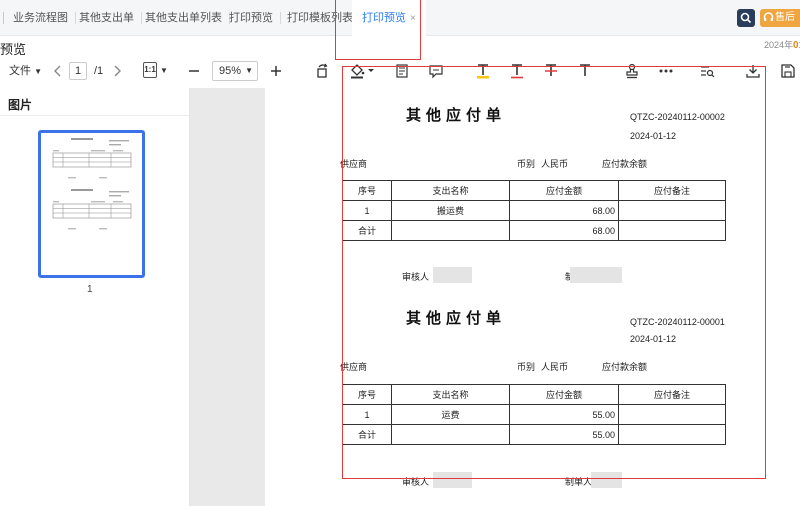  What do you see at coordinates (785, 17) in the screenshot?
I see `after-sales-label: 售后` at bounding box center [785, 17].